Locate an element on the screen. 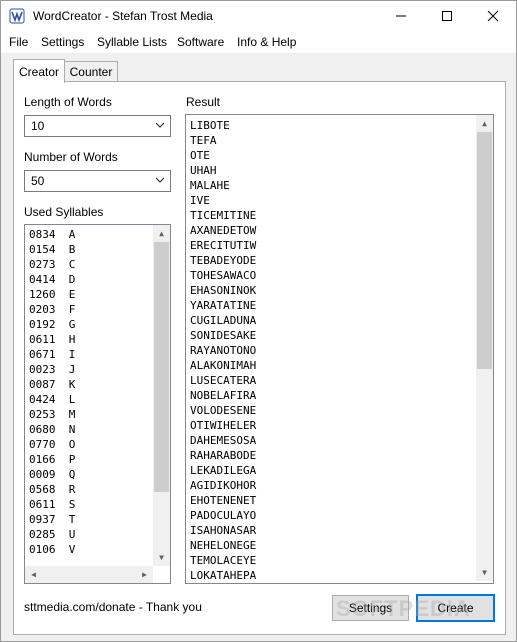 Image resolution: width=517 pixels, height=642 pixels. list-item: AGIDIKOHOR is located at coordinates (330, 485).